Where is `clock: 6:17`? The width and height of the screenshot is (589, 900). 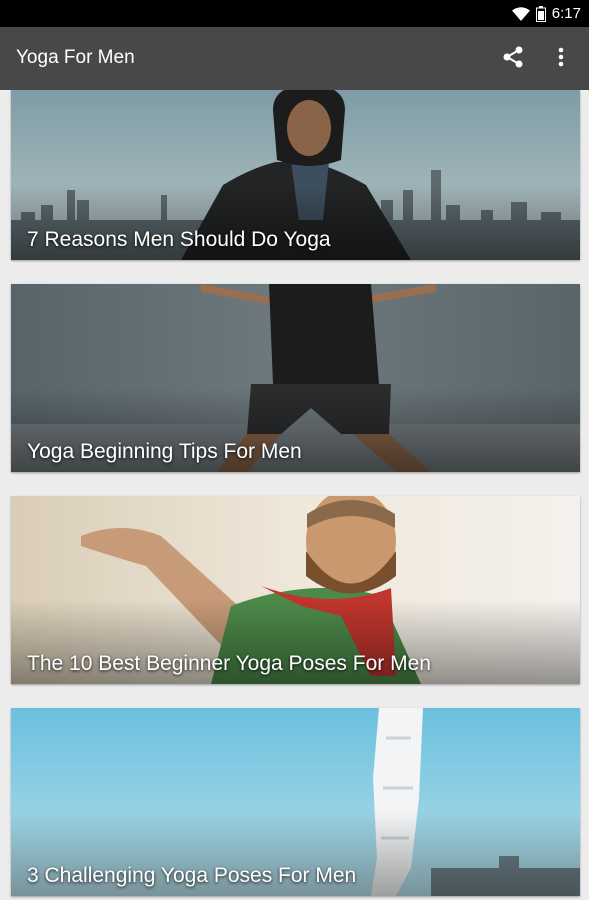
clock: 6:17 is located at coordinates (566, 13).